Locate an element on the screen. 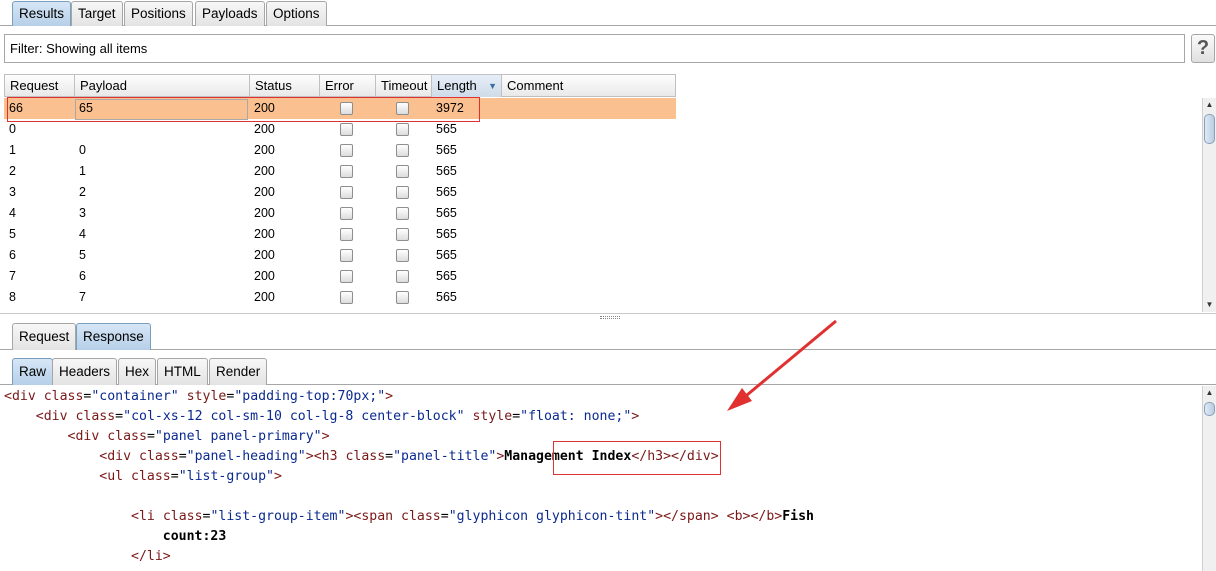  response-vertical-scrollbar: ▲ is located at coordinates (1209, 478).